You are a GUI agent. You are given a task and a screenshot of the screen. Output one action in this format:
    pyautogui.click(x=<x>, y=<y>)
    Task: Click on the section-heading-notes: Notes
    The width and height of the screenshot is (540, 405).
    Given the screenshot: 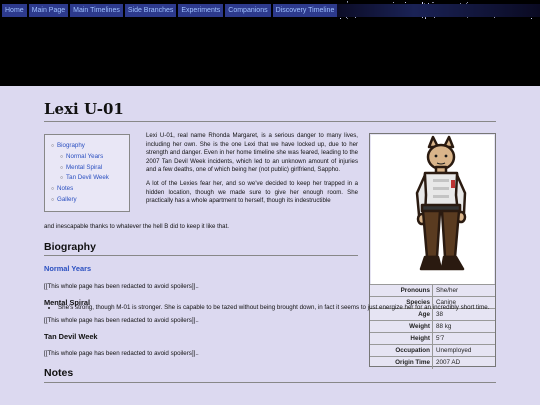 What is the action you would take?
    pyautogui.click(x=59, y=373)
    